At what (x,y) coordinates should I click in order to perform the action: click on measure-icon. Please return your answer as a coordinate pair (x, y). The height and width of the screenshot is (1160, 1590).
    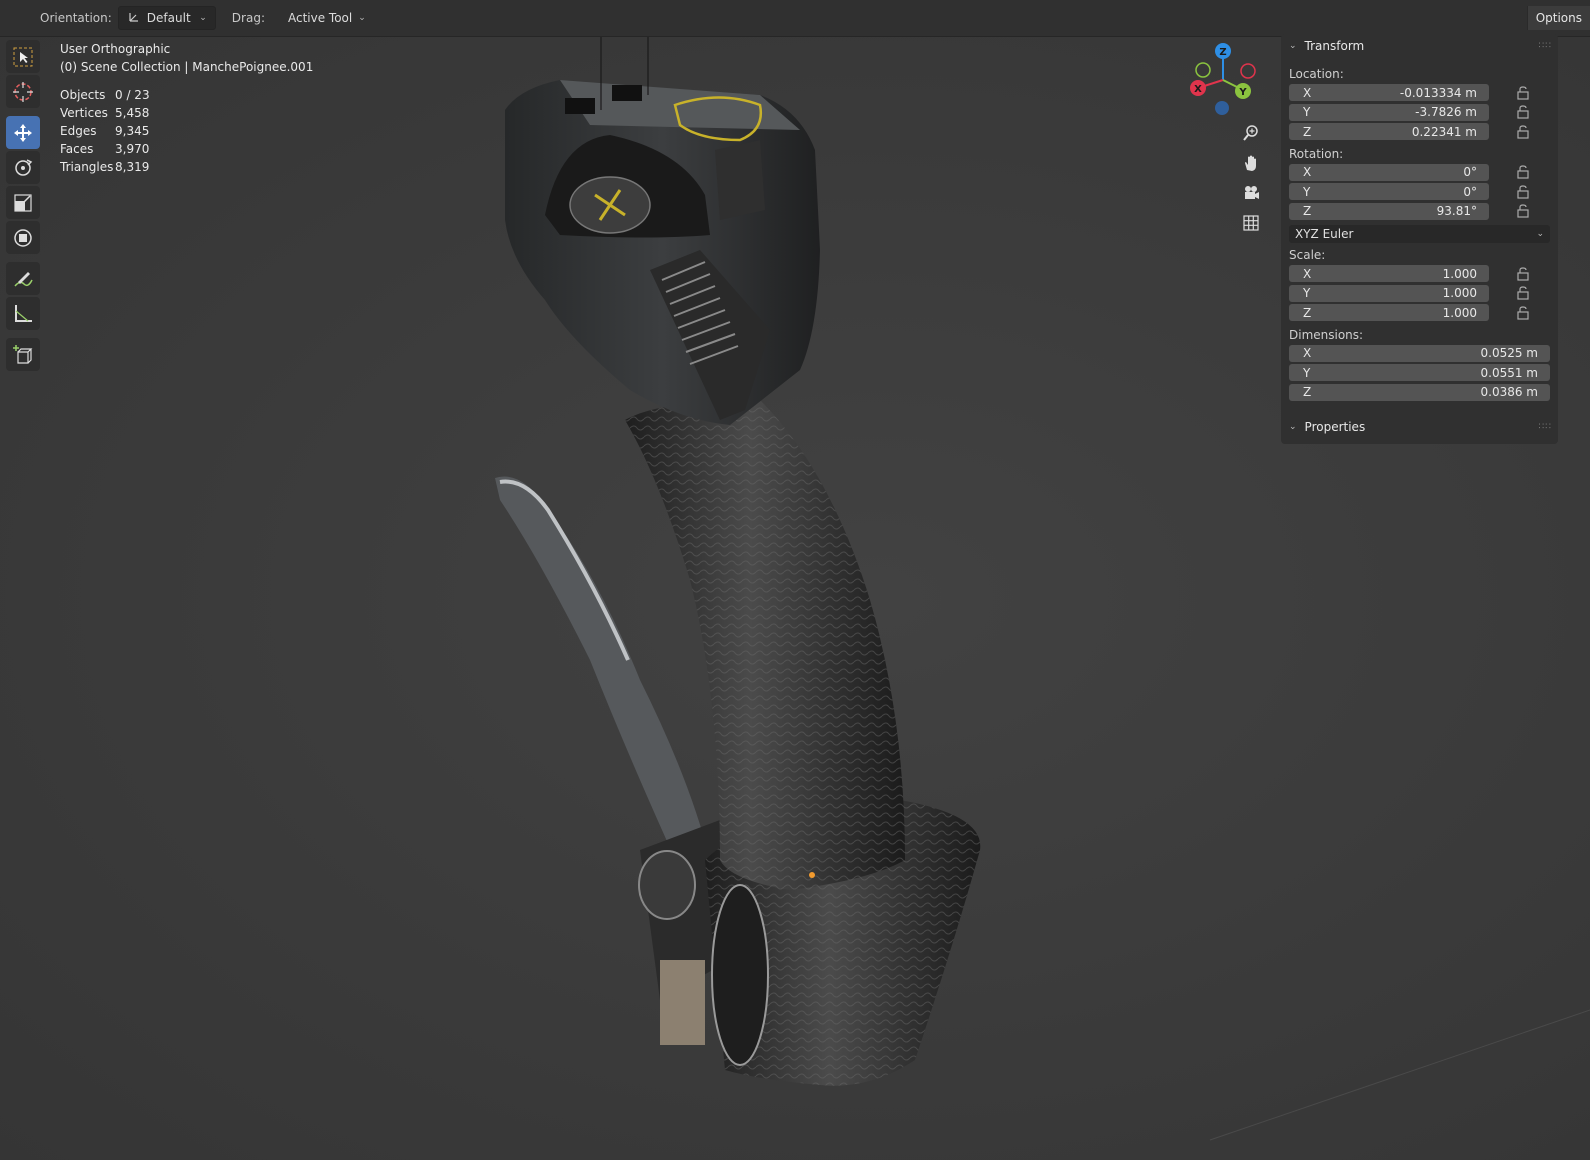
    Looking at the image, I should click on (23, 313).